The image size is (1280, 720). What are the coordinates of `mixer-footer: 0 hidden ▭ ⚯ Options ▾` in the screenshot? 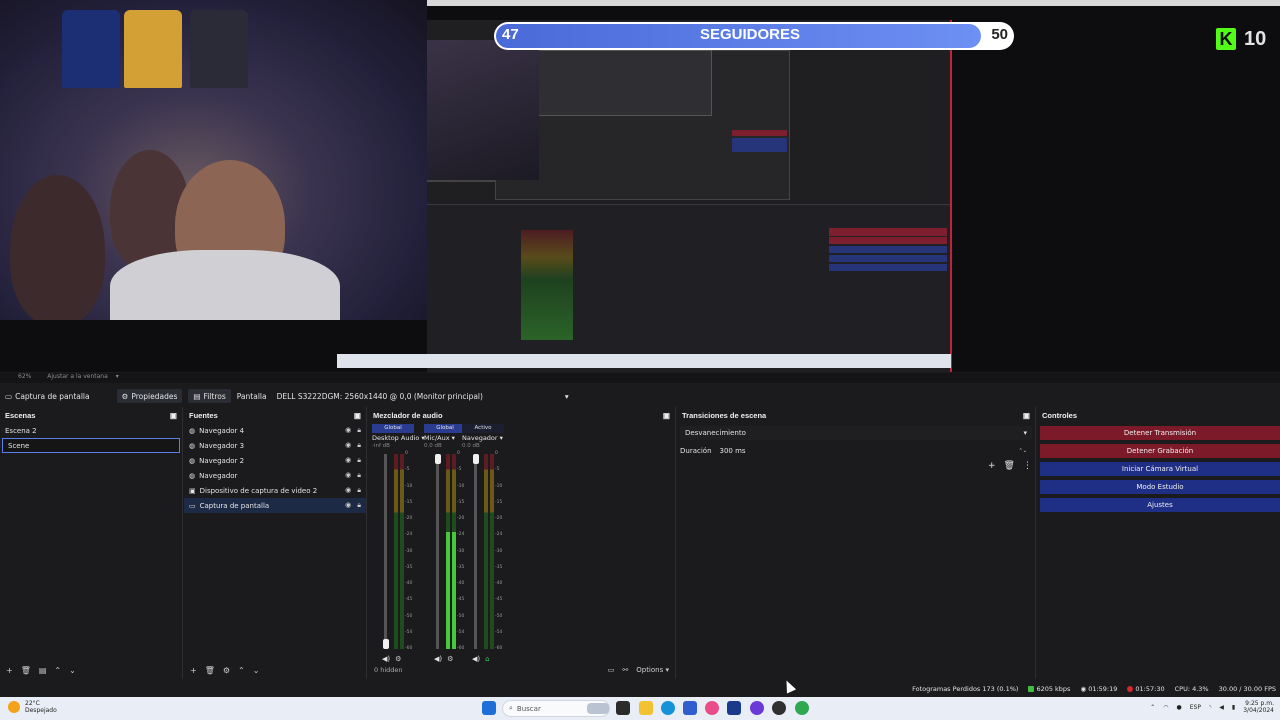 It's located at (521, 670).